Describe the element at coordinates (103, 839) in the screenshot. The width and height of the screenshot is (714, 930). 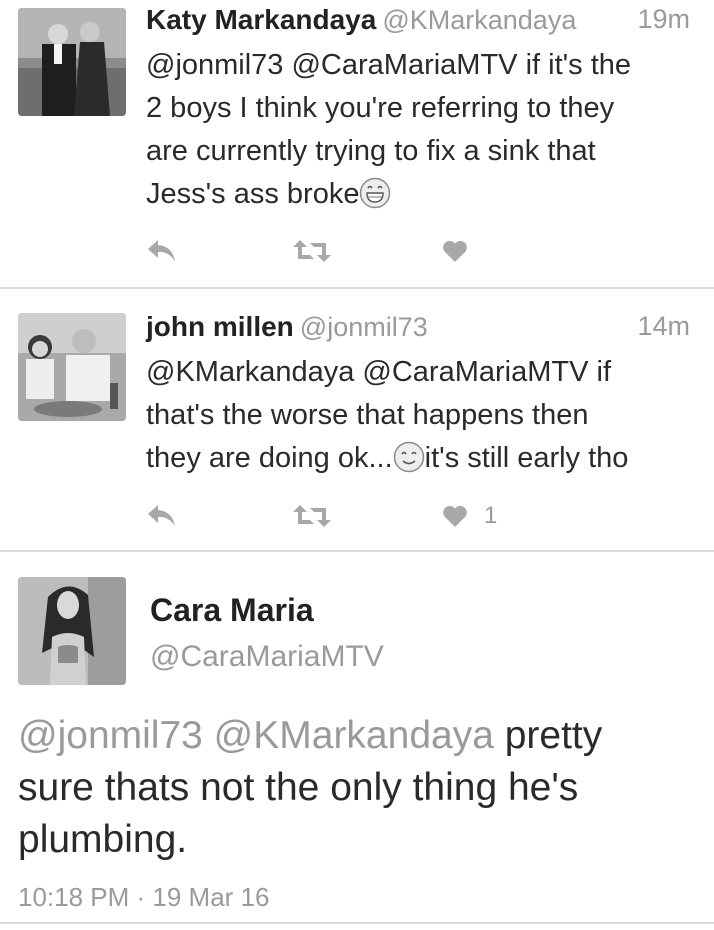
I see `tweet-text-line: plumbing.` at that location.